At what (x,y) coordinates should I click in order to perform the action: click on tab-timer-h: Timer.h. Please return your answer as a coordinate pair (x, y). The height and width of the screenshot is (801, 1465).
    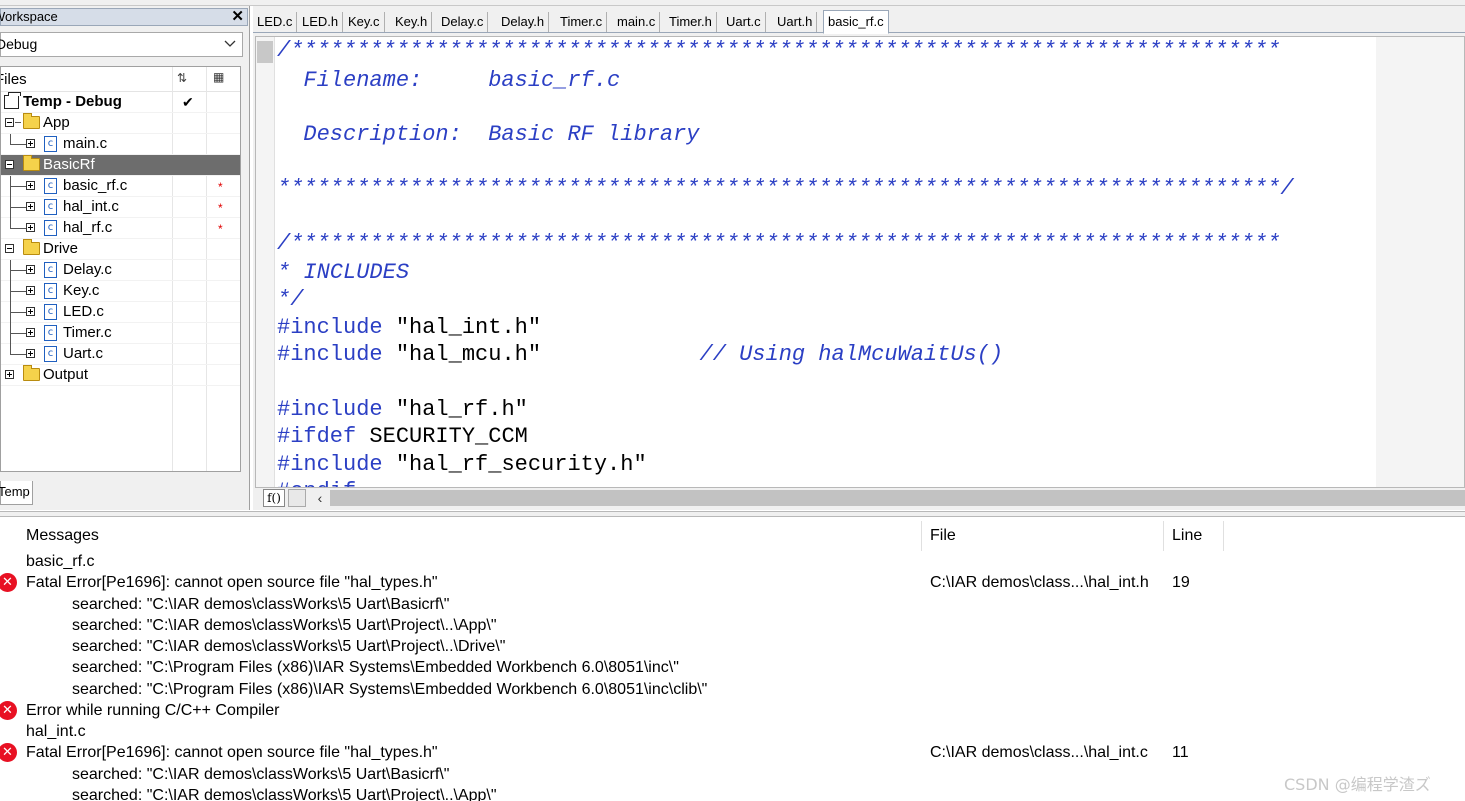
    Looking at the image, I should click on (691, 22).